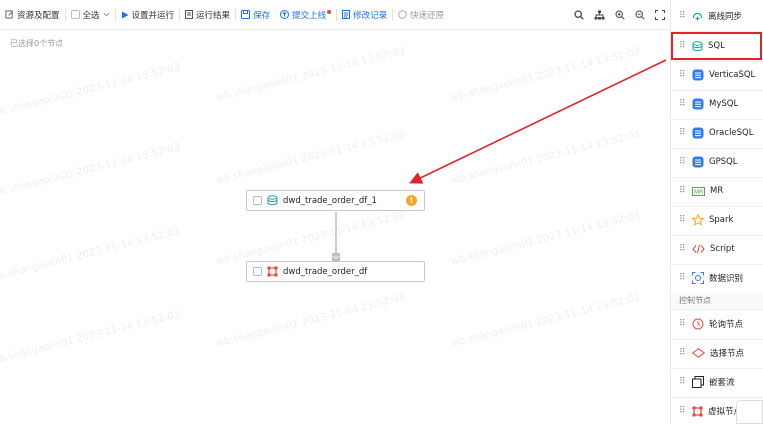 This screenshot has width=763, height=424. What do you see at coordinates (640, 15) in the screenshot?
I see `zoom-out-icon` at bounding box center [640, 15].